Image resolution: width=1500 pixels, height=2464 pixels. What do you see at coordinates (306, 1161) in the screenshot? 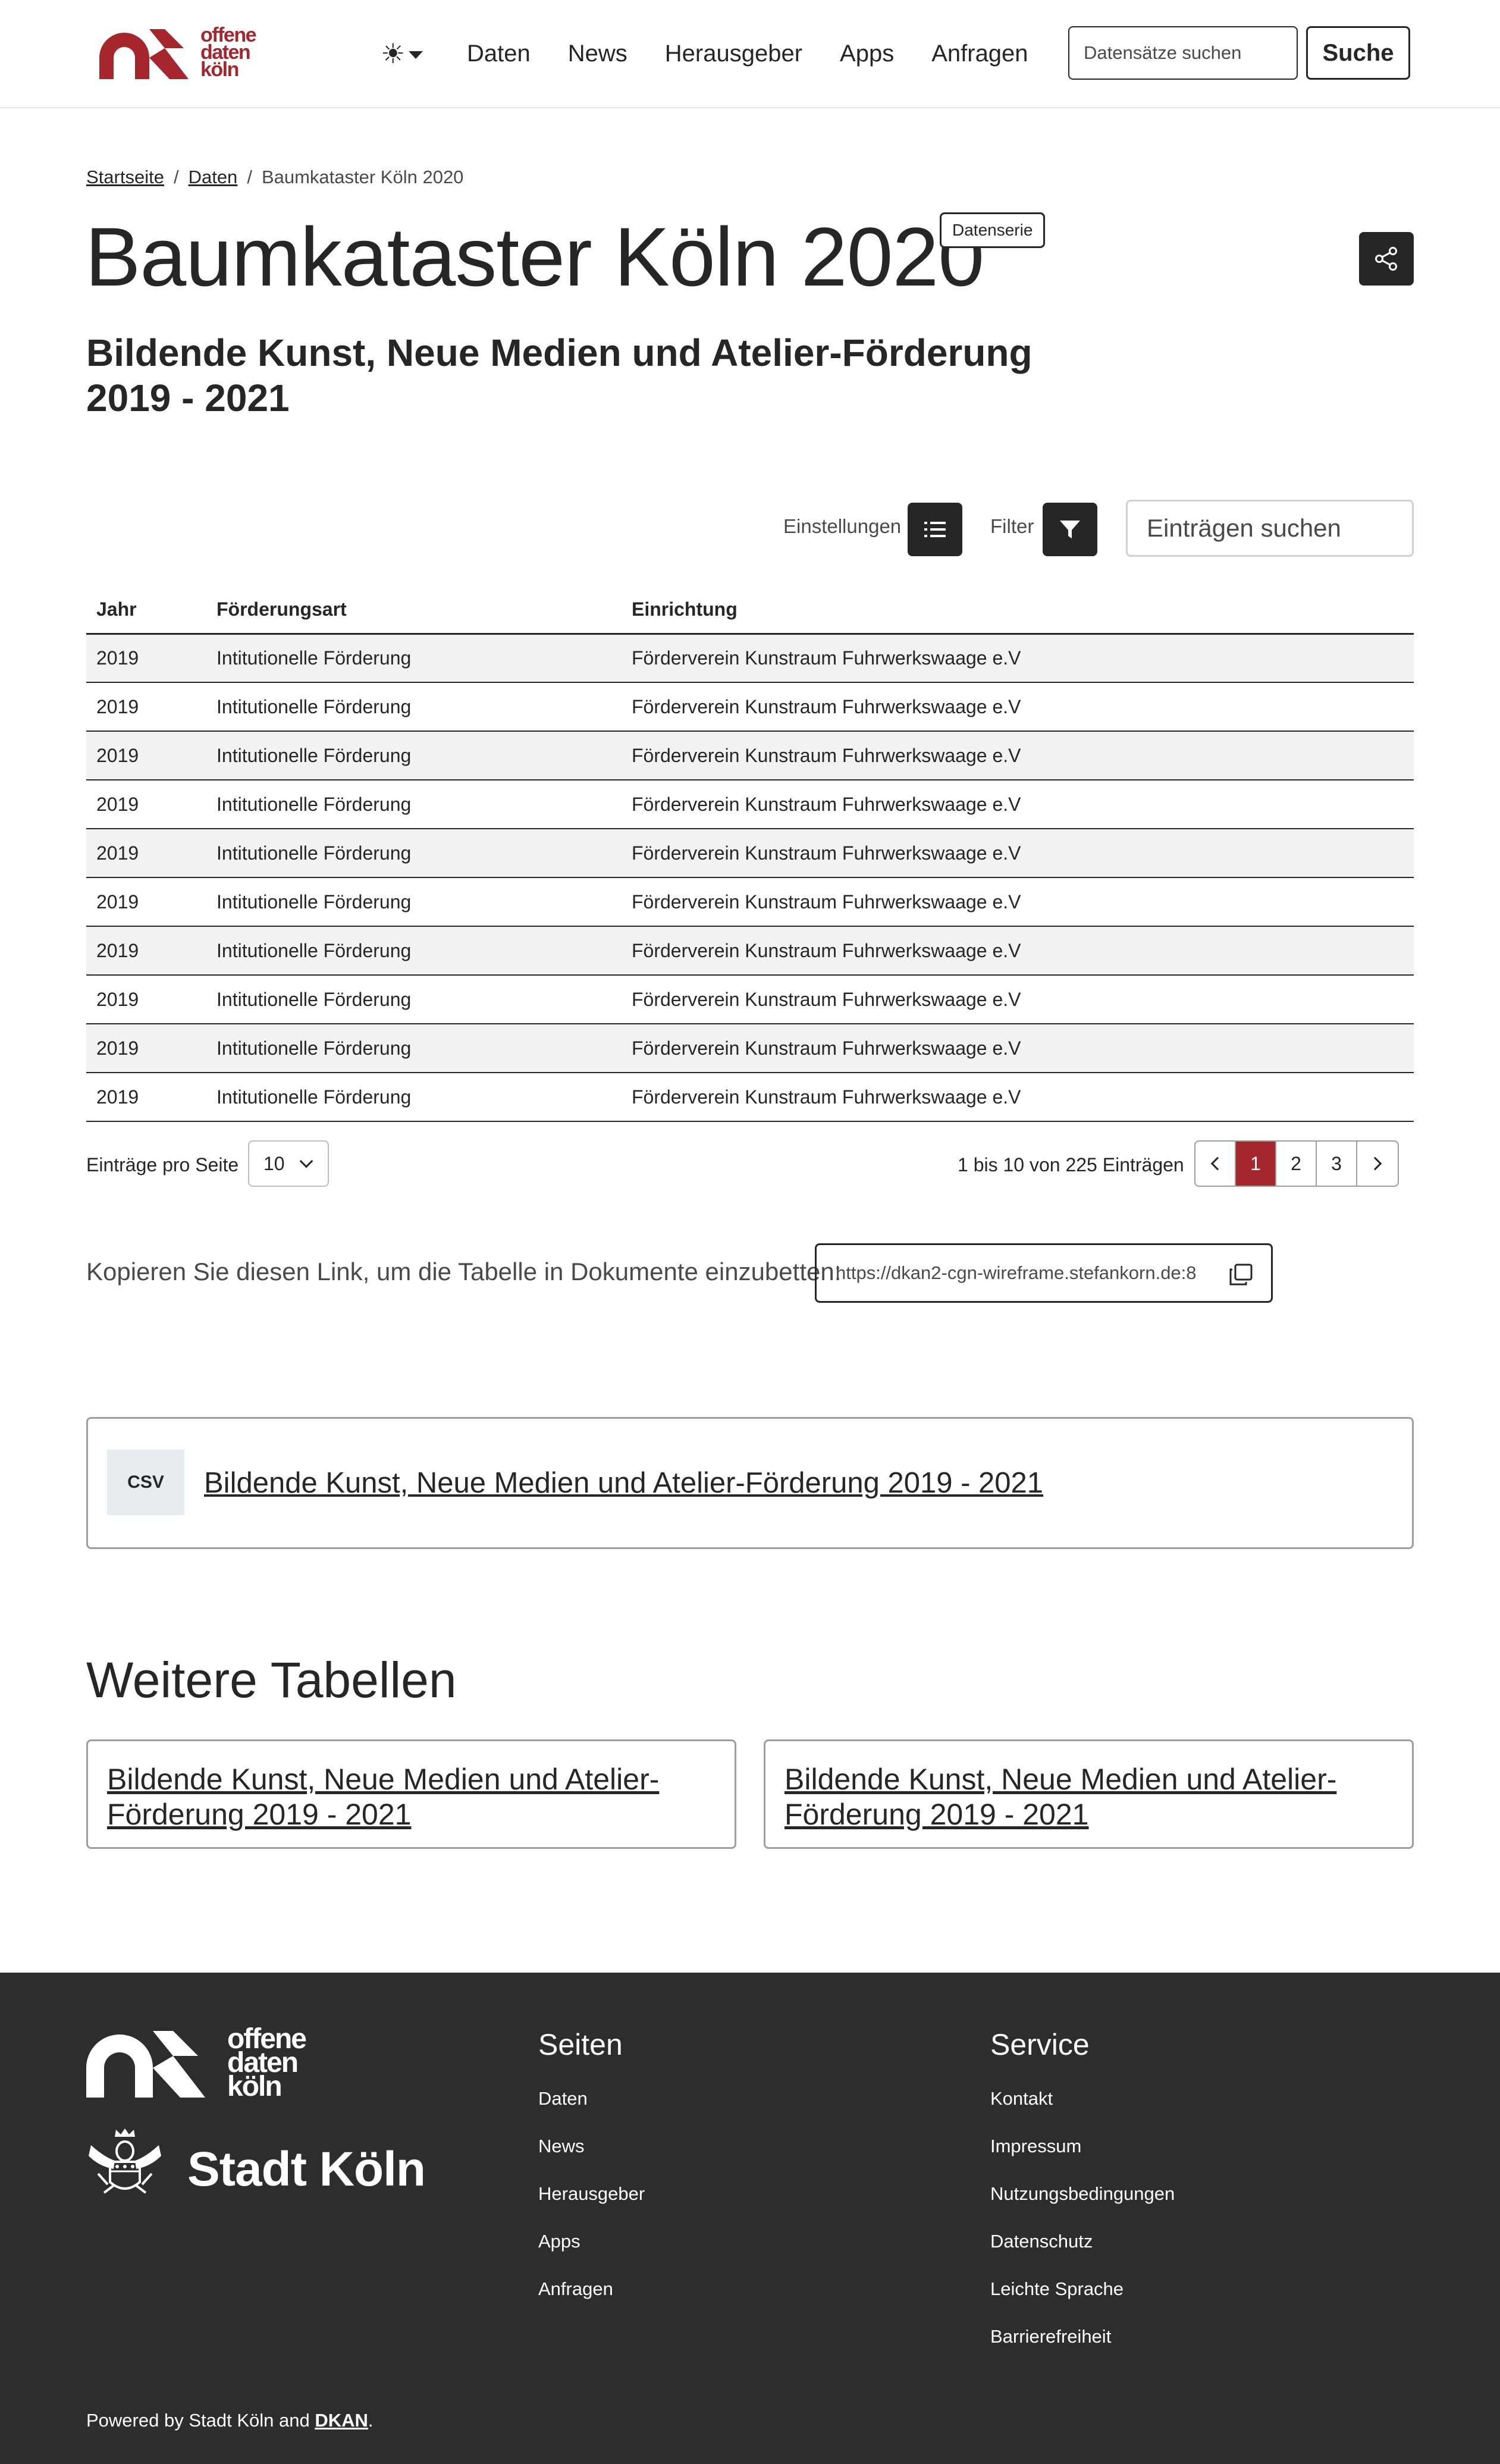
I see `chevron-down-icon` at bounding box center [306, 1161].